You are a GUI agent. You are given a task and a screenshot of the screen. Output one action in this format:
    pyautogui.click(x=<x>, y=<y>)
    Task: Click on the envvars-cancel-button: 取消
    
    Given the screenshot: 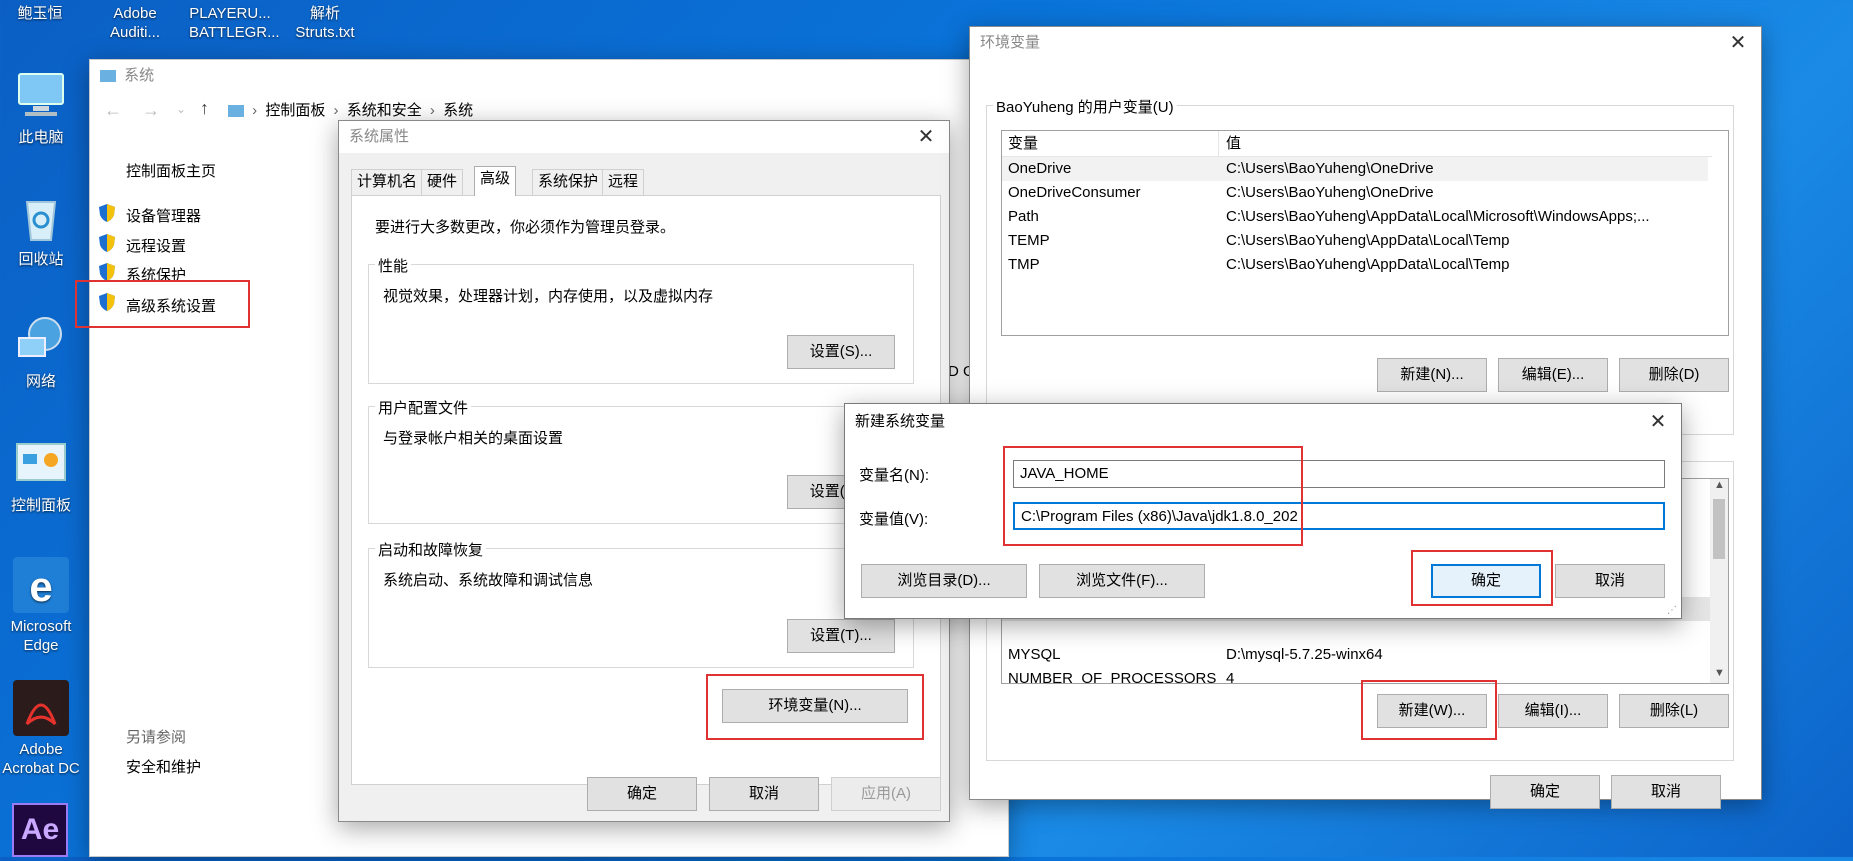 What is the action you would take?
    pyautogui.click(x=1666, y=792)
    